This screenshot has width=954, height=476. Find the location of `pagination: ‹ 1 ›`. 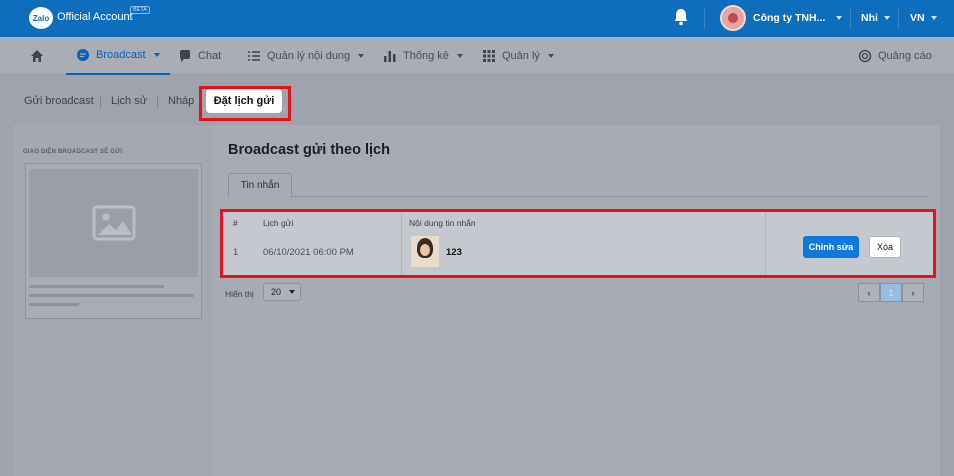

pagination: ‹ 1 › is located at coordinates (891, 292).